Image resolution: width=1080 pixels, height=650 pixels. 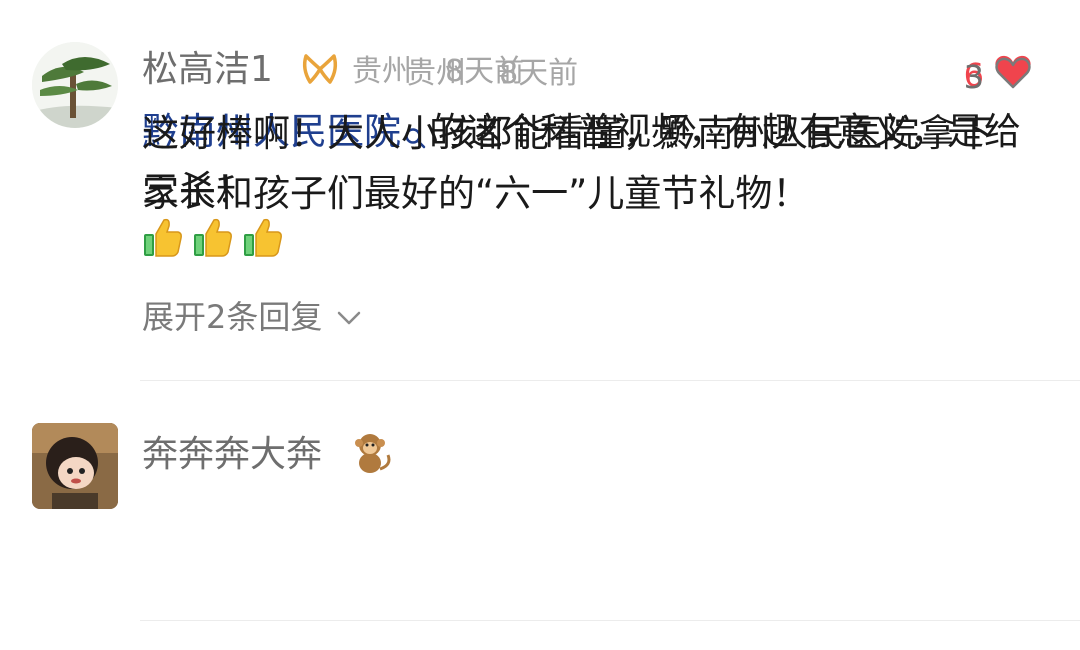 What do you see at coordinates (207, 70) in the screenshot?
I see `username: 松高洁1` at bounding box center [207, 70].